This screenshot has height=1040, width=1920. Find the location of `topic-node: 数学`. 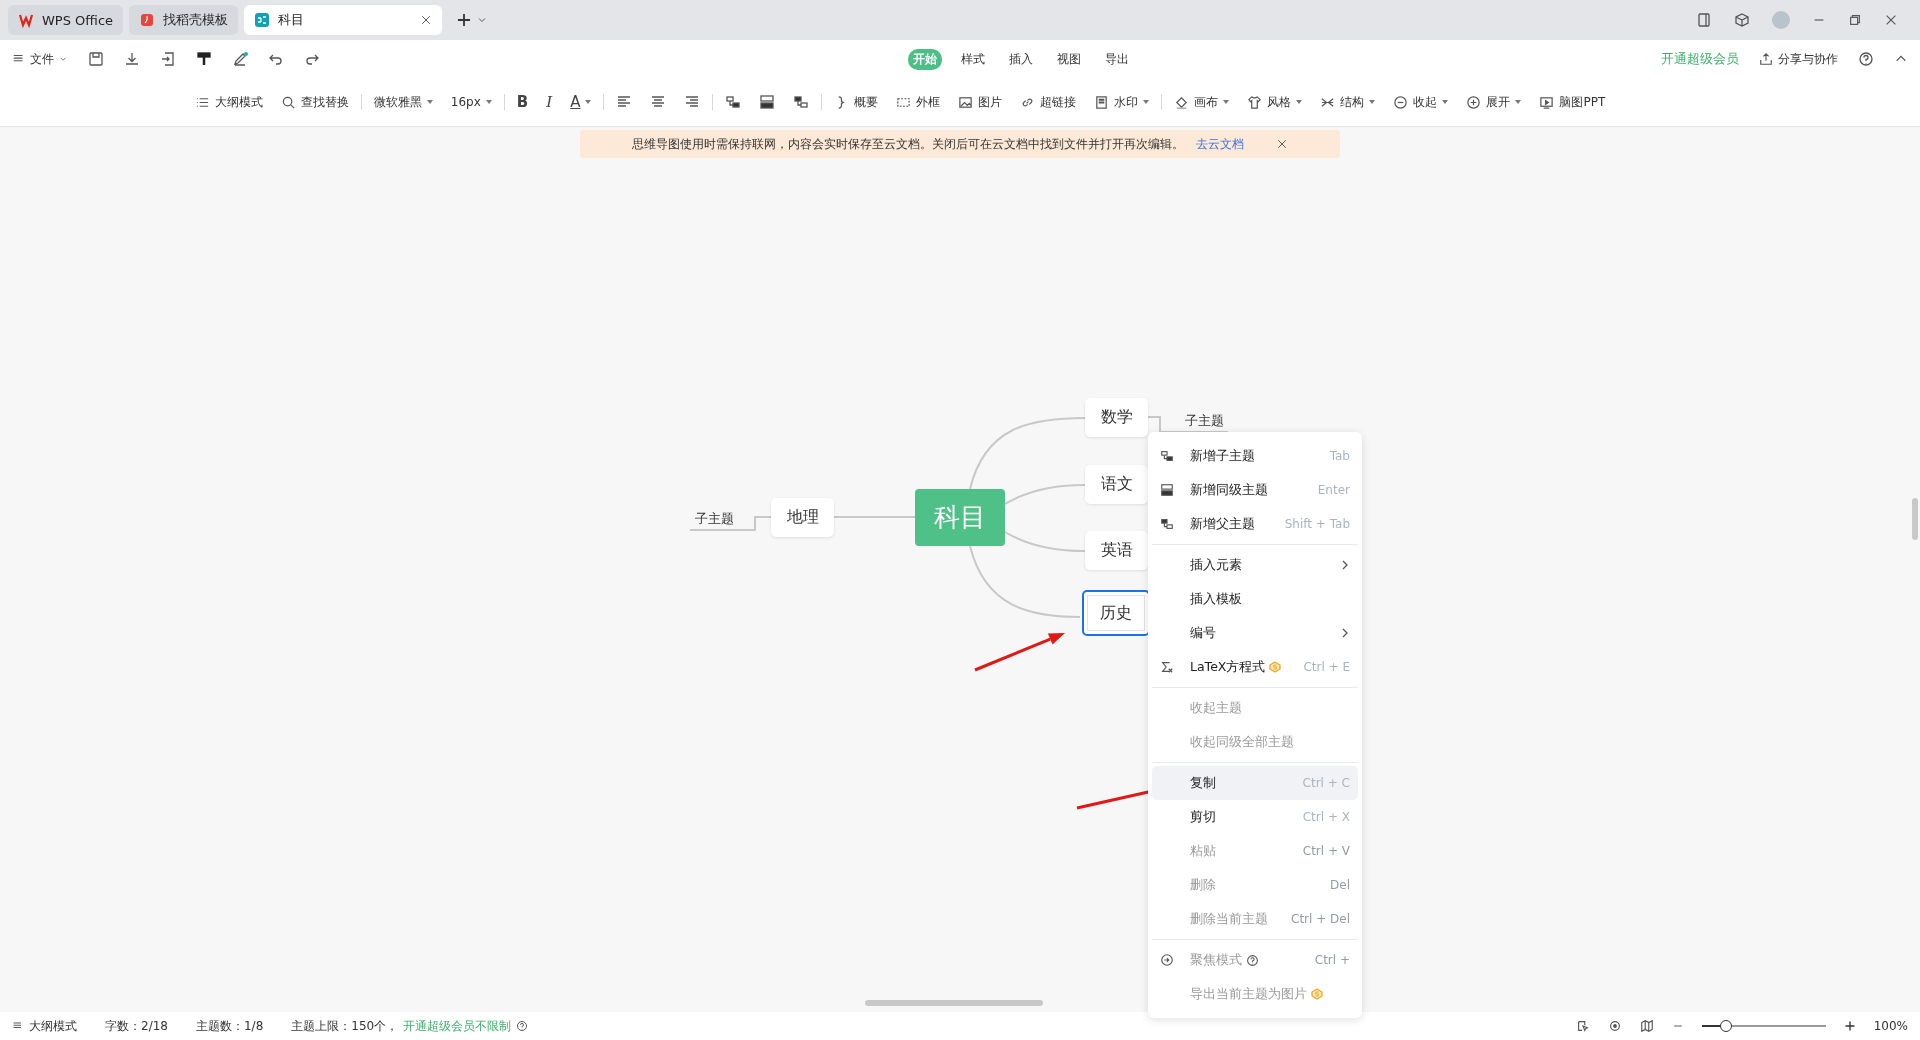

topic-node: 数学 is located at coordinates (1116, 417).